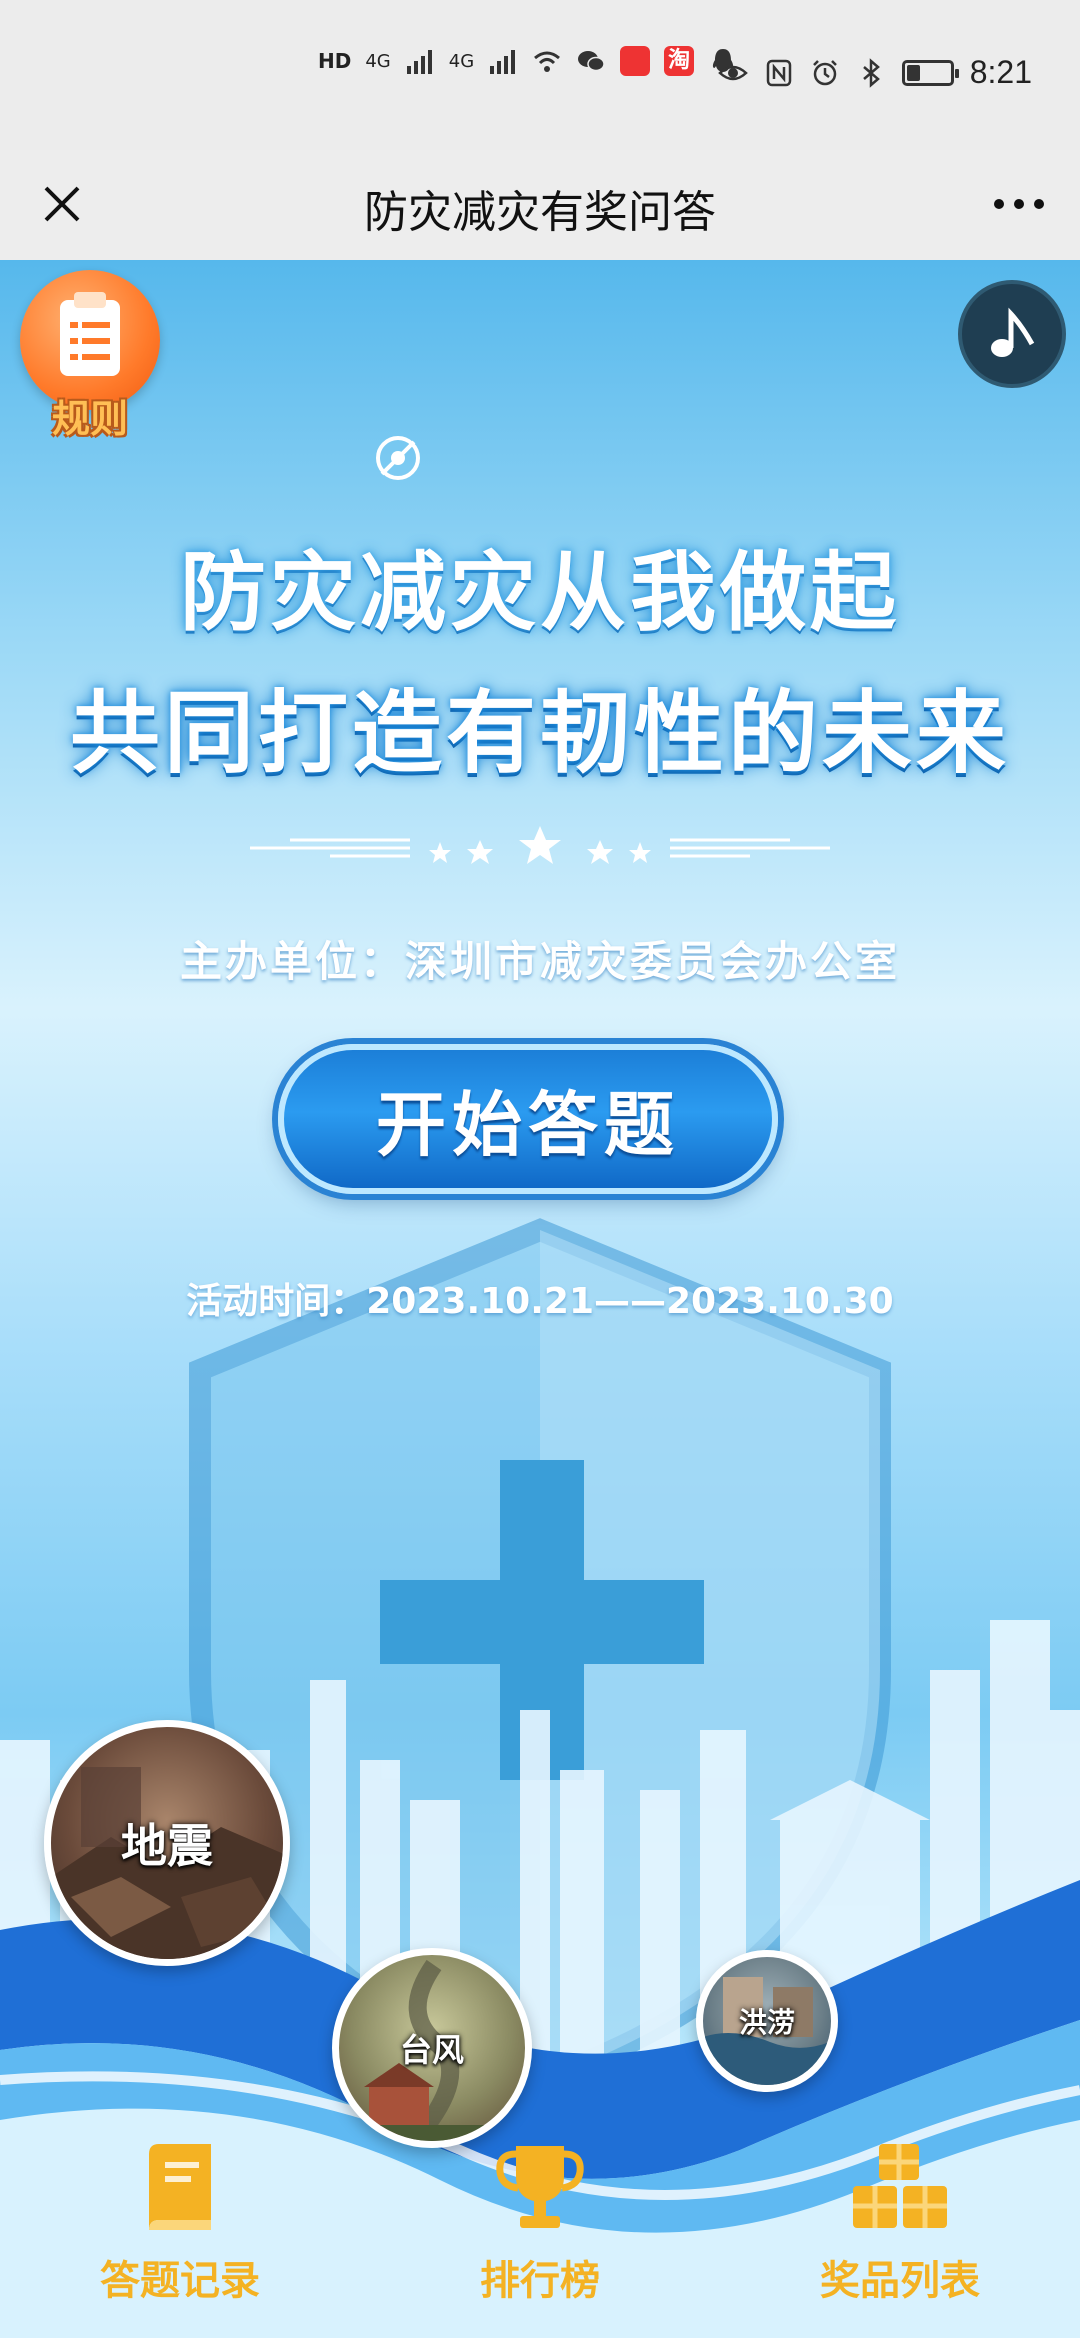 The image size is (1080, 2338). I want to click on wifi-icon, so click(547, 61).